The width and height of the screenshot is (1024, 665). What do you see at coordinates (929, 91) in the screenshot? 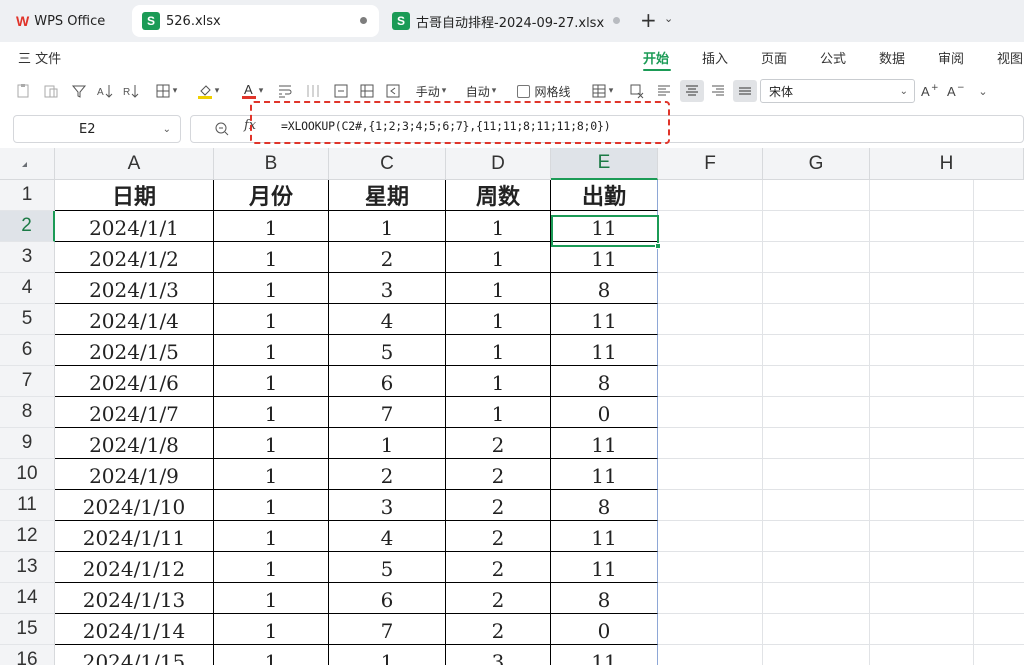
I see `increase-font-icon: A +` at bounding box center [929, 91].